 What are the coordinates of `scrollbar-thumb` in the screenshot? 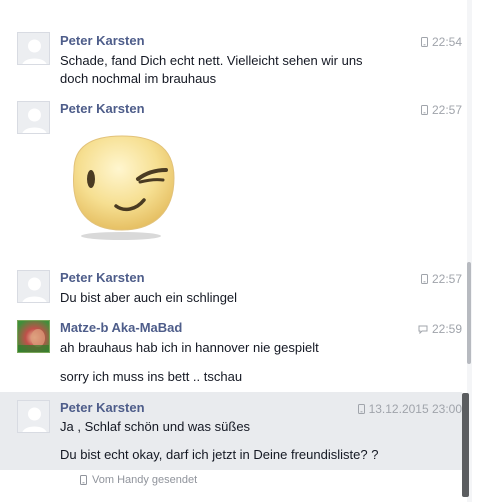 It's located at (469, 313).